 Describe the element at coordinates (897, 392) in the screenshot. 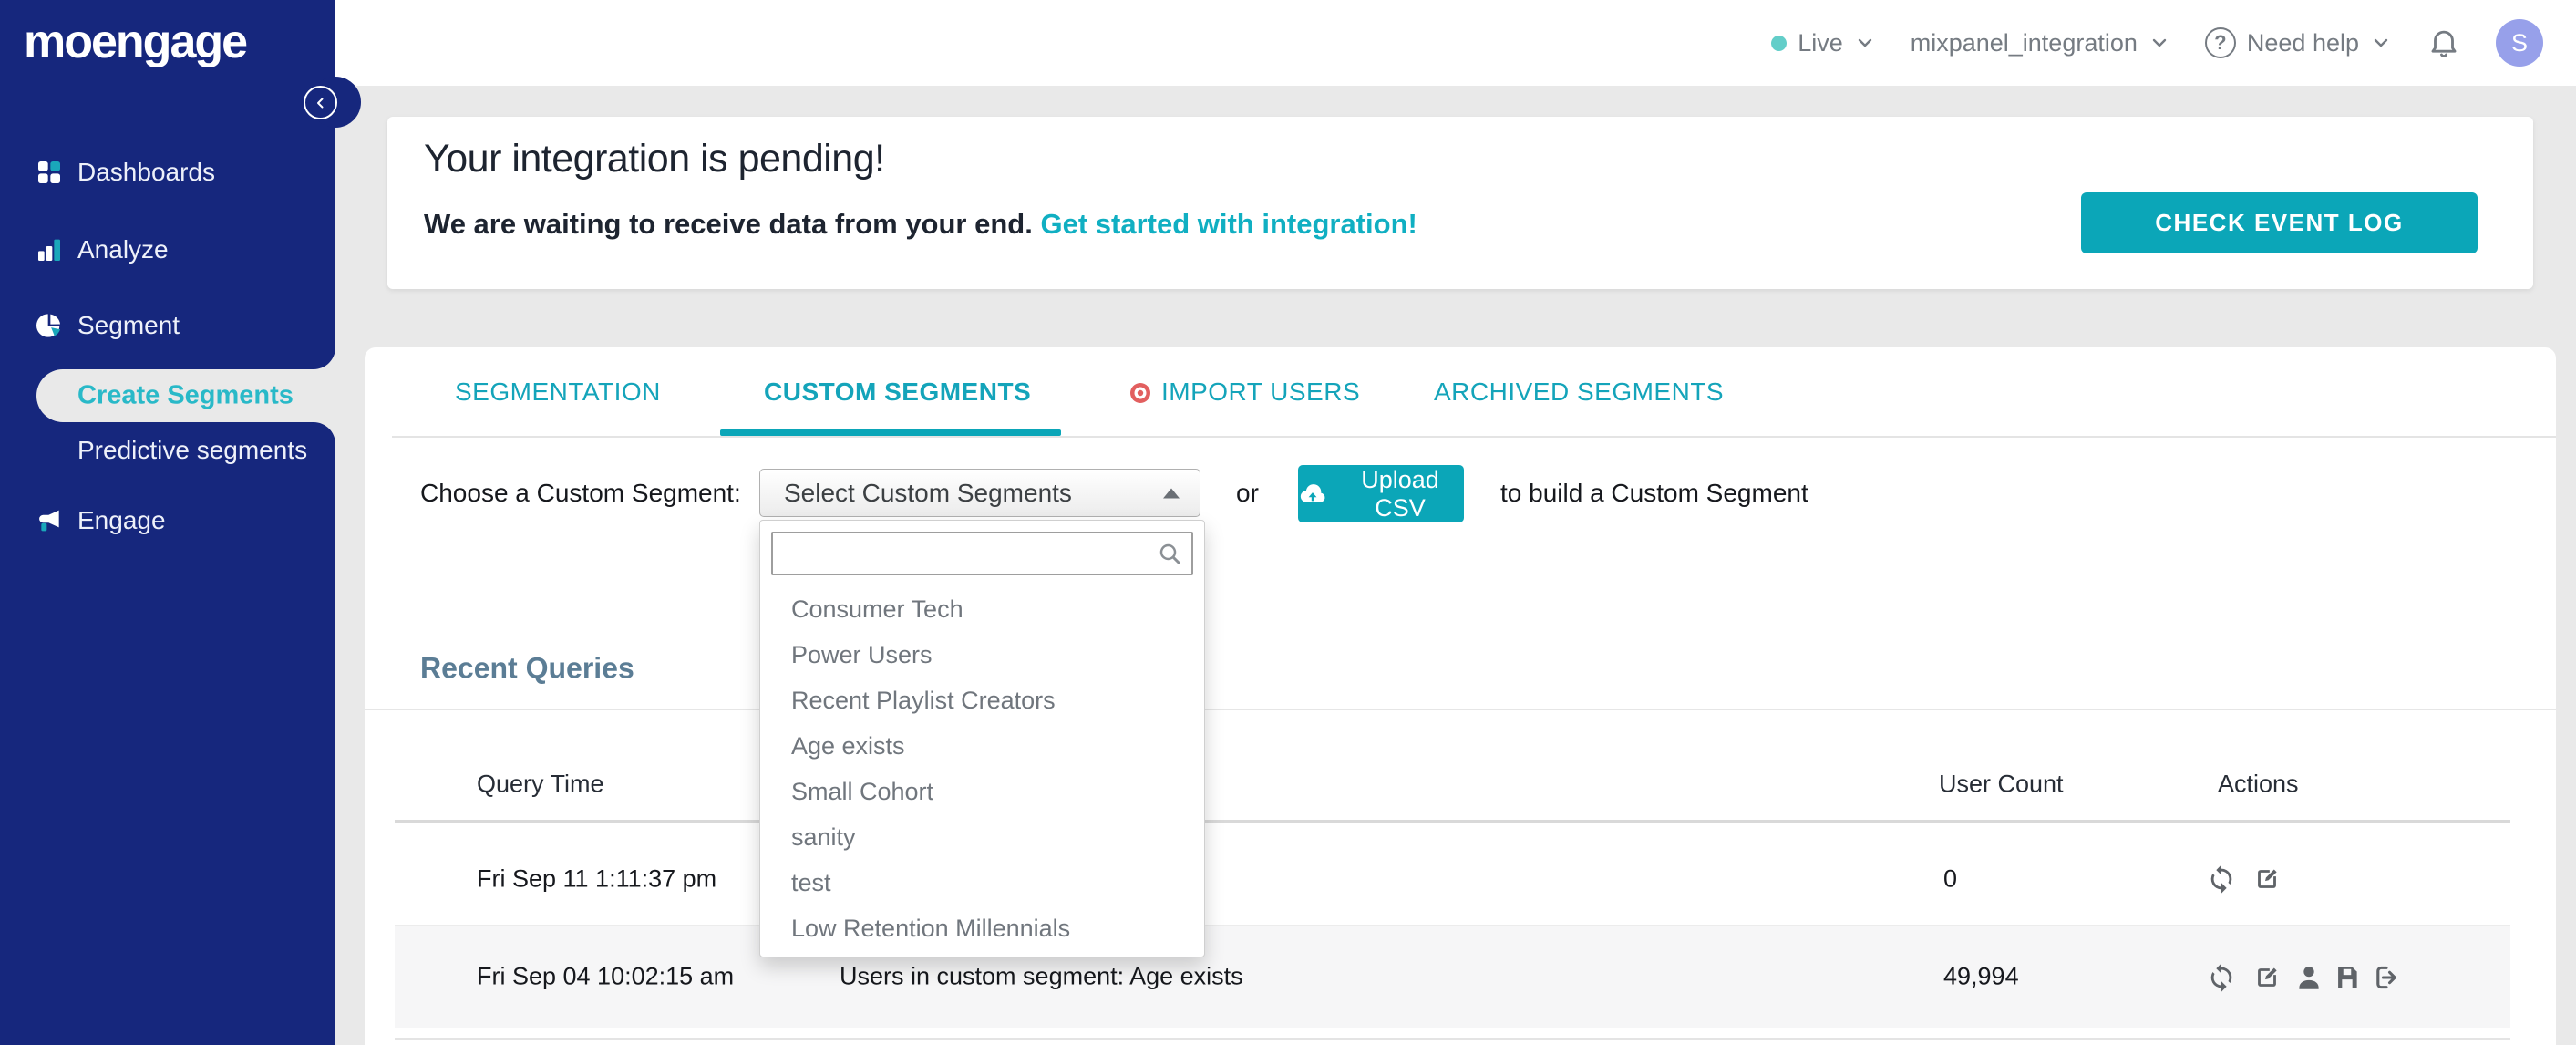

I see `tab-custom-segments: CUSTOM SEGMENTS` at that location.